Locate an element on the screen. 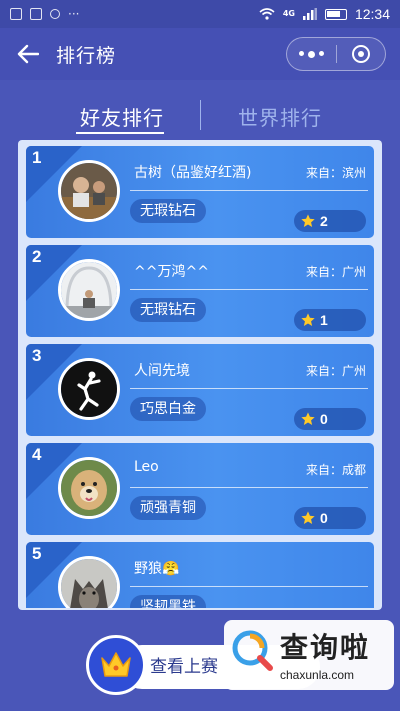 Image resolution: width=400 pixels, height=711 pixels. ranking-row: 2 ^^万鸿^^ 来自：广州 无瑕钻石 1 is located at coordinates (200, 291).